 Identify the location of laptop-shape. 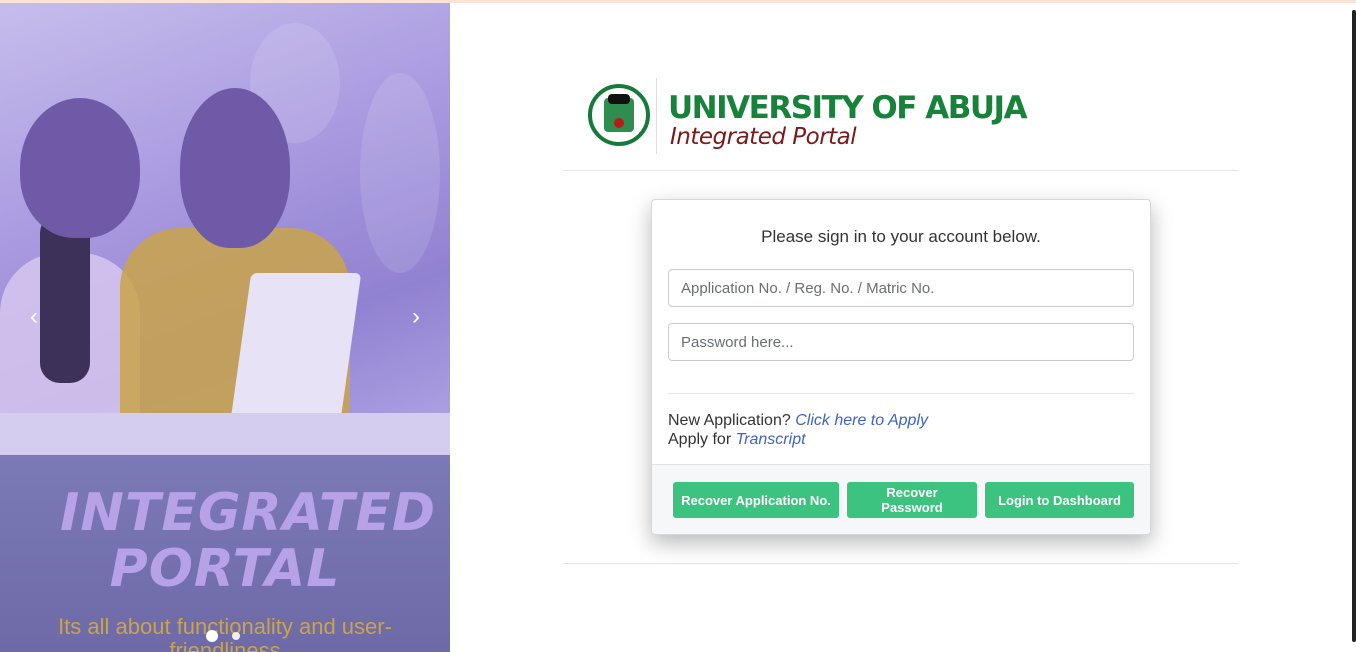
(295, 353).